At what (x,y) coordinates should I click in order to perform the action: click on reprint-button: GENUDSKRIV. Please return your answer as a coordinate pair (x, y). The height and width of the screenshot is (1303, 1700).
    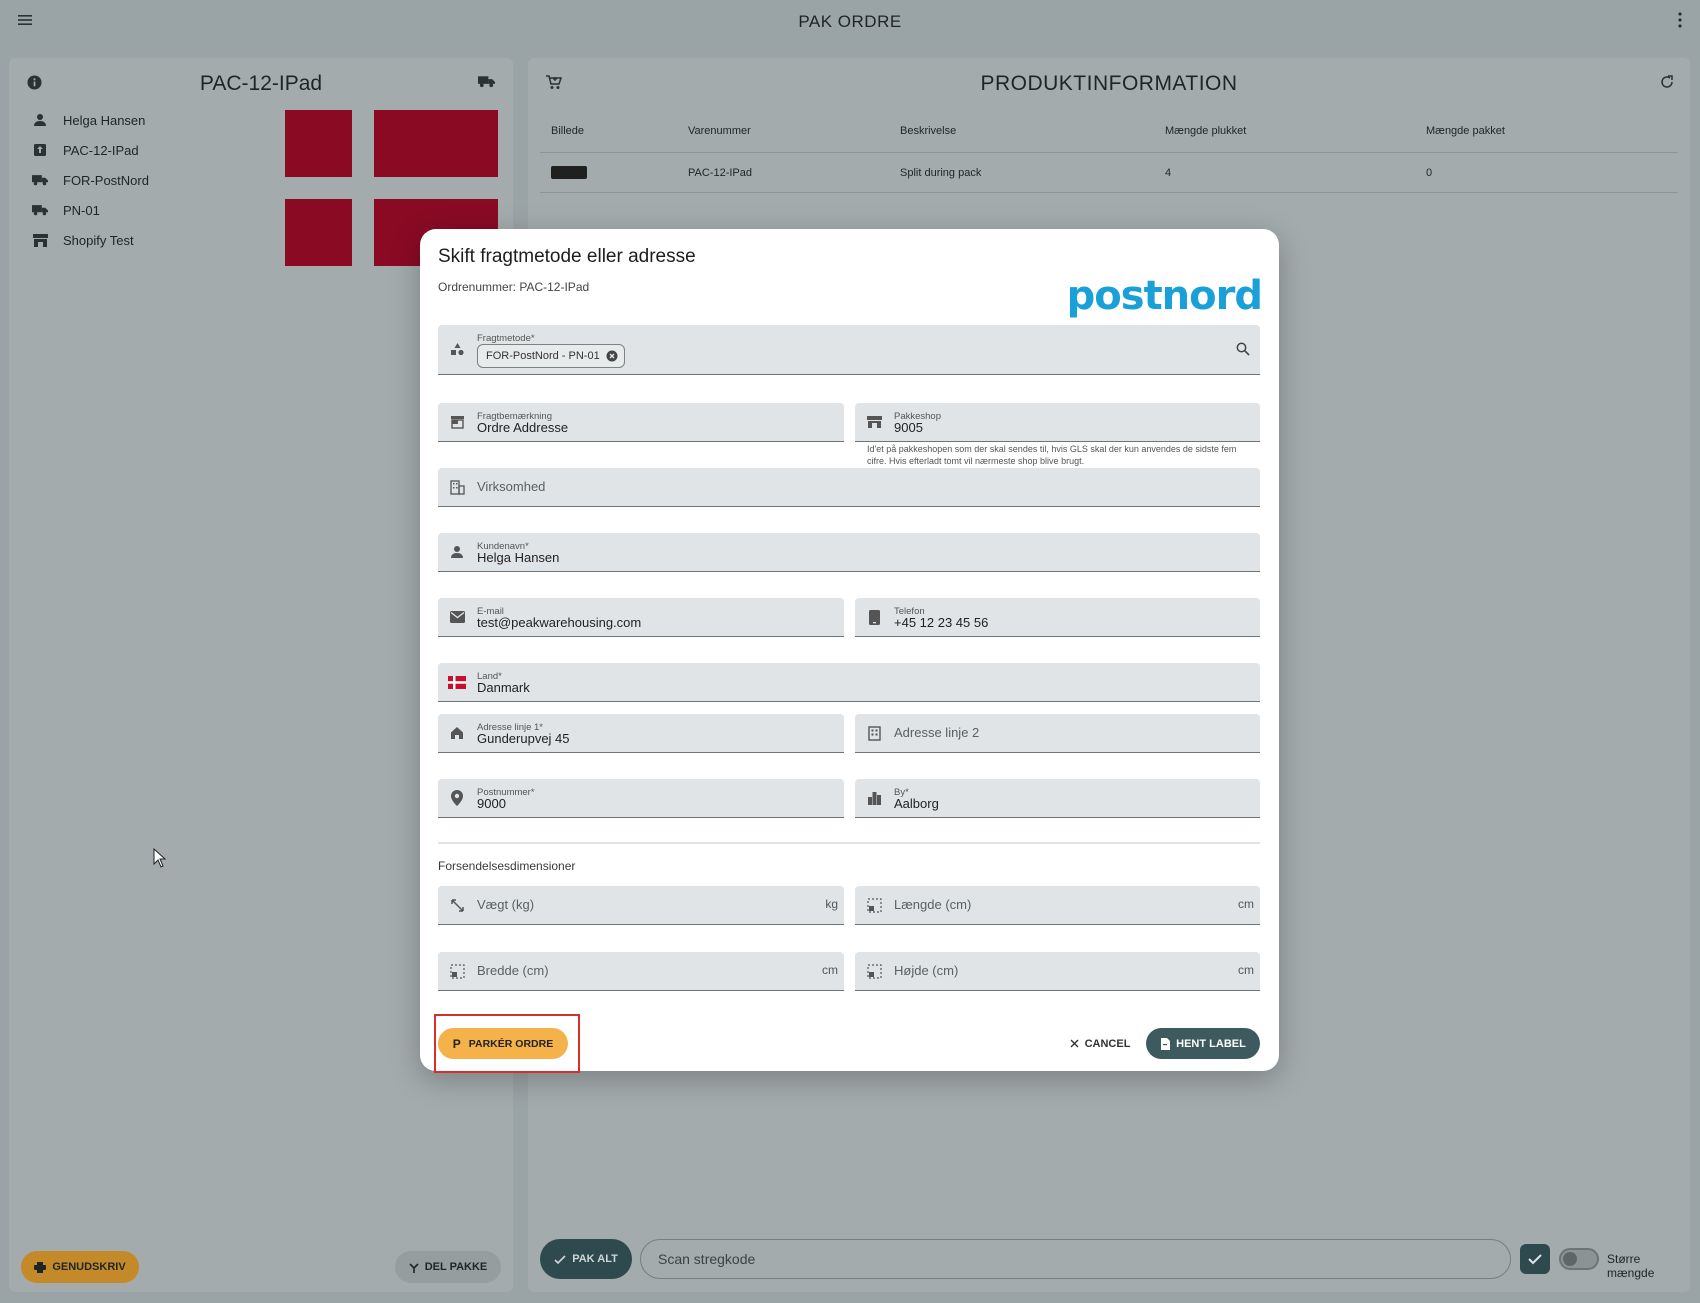
    Looking at the image, I should click on (80, 1267).